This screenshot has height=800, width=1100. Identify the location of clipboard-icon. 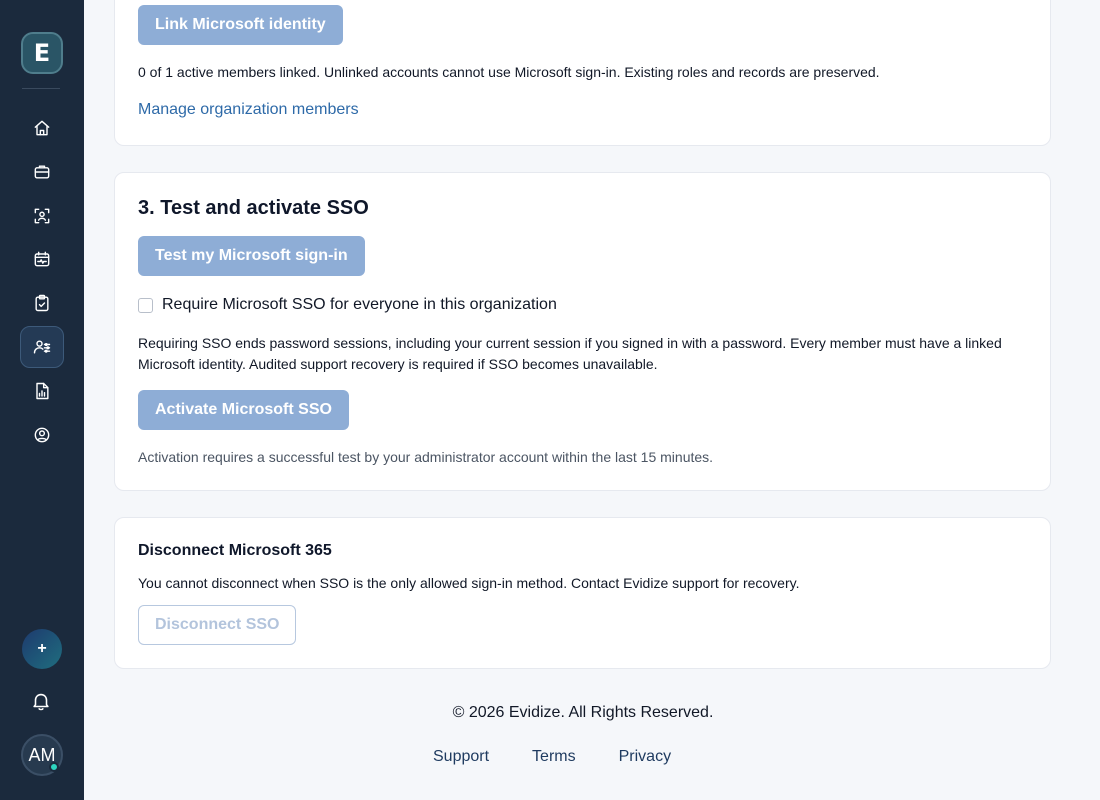
(42, 303).